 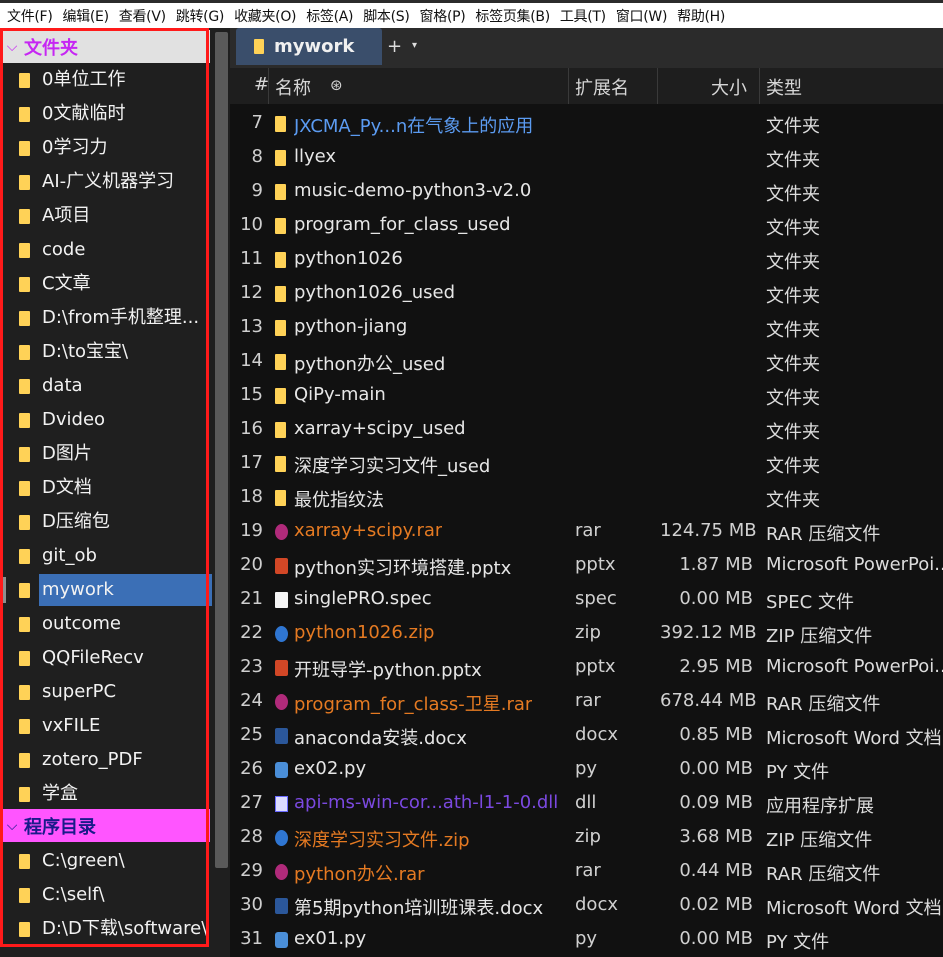 I want to click on sidebar-folder-item: 0文献临时, so click(x=107, y=114).